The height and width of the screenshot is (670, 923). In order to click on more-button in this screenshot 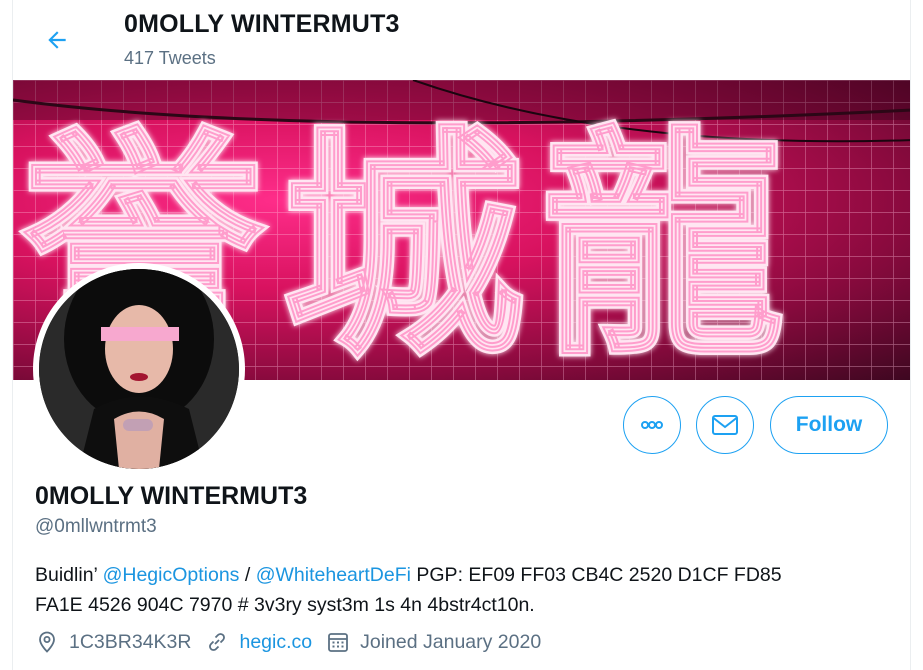, I will do `click(652, 425)`.